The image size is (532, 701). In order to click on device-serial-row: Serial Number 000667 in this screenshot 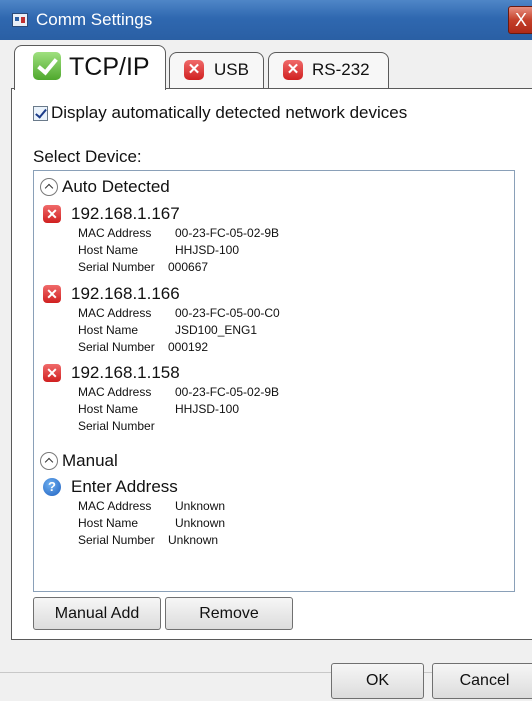, I will do `click(143, 267)`.